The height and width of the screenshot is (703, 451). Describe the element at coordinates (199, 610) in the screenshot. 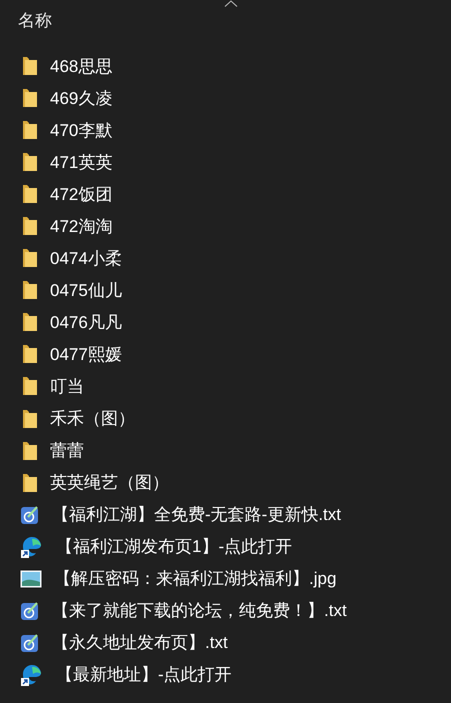

I see `file-name: 【来了就能下载的论坛，纯免费！】.txt` at that location.